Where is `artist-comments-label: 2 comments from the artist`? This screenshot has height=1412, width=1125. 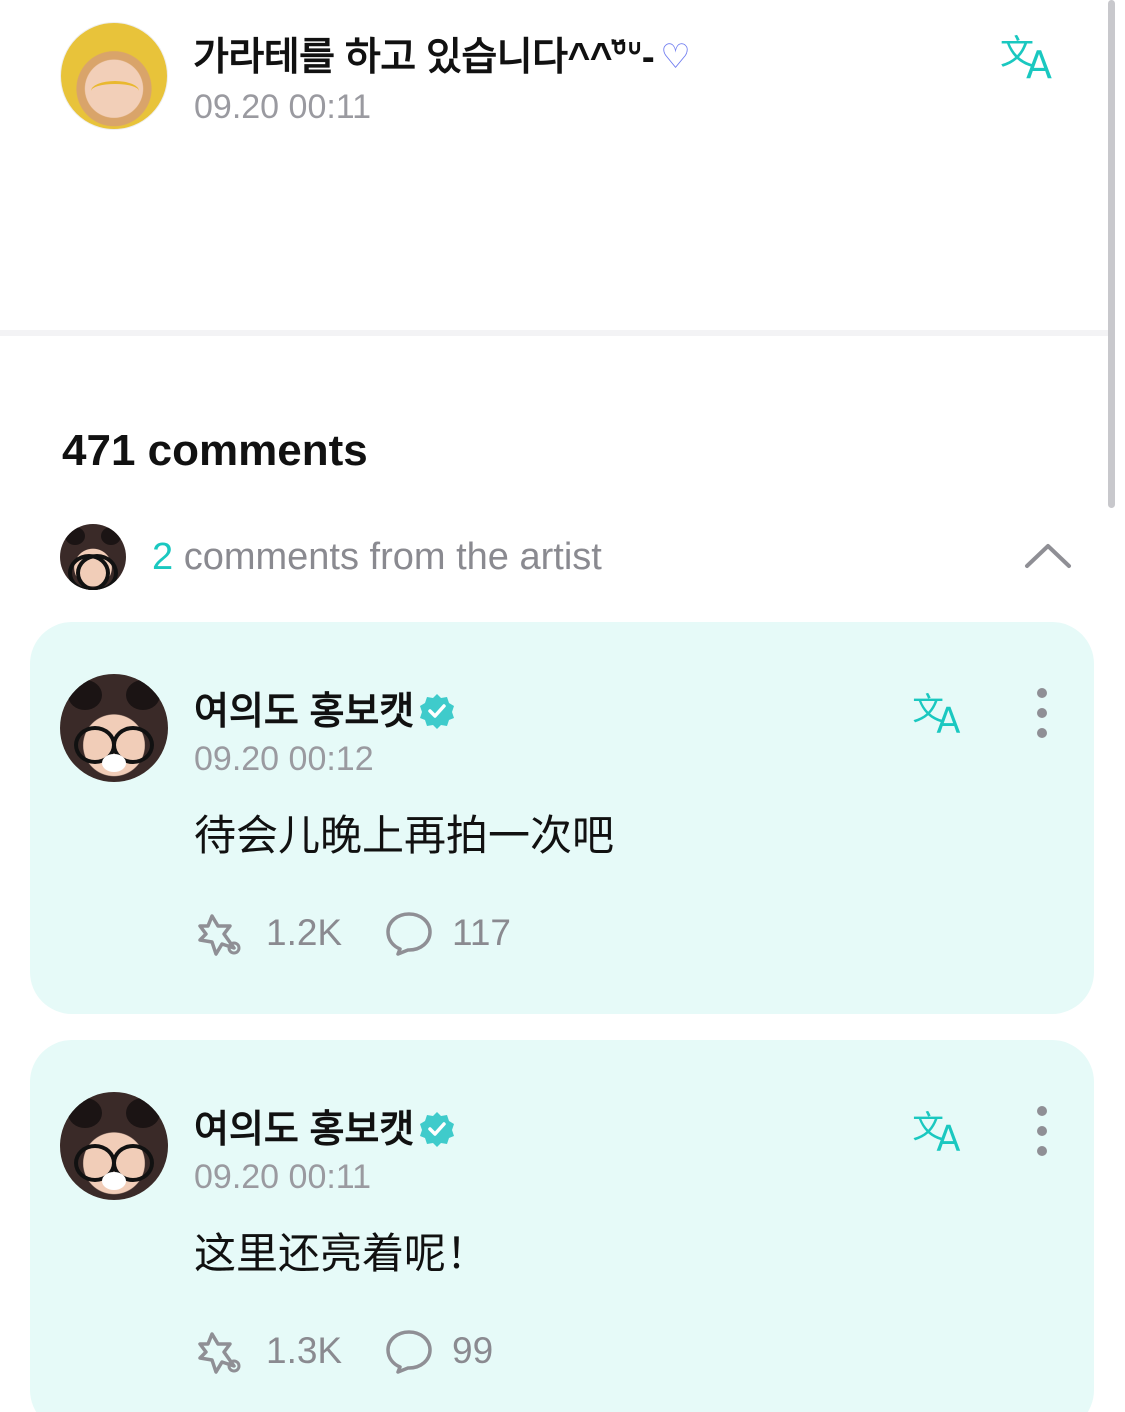 artist-comments-label: 2 comments from the artist is located at coordinates (377, 557).